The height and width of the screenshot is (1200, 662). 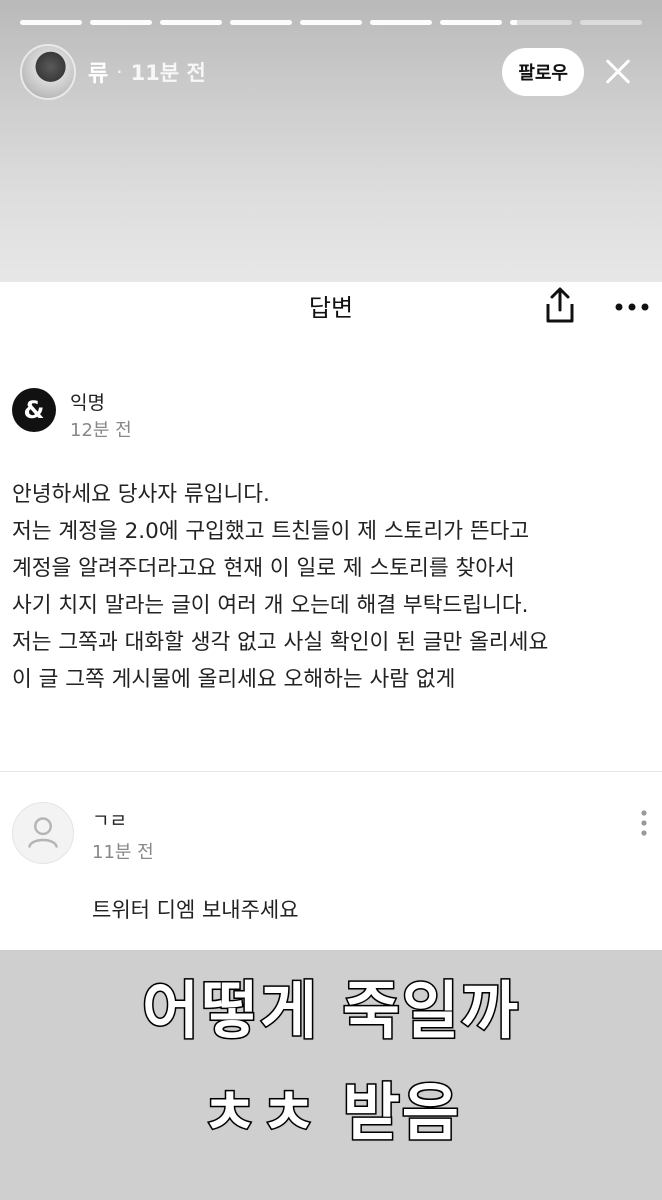 I want to click on post-timestamp: 12분 전, so click(x=101, y=430).